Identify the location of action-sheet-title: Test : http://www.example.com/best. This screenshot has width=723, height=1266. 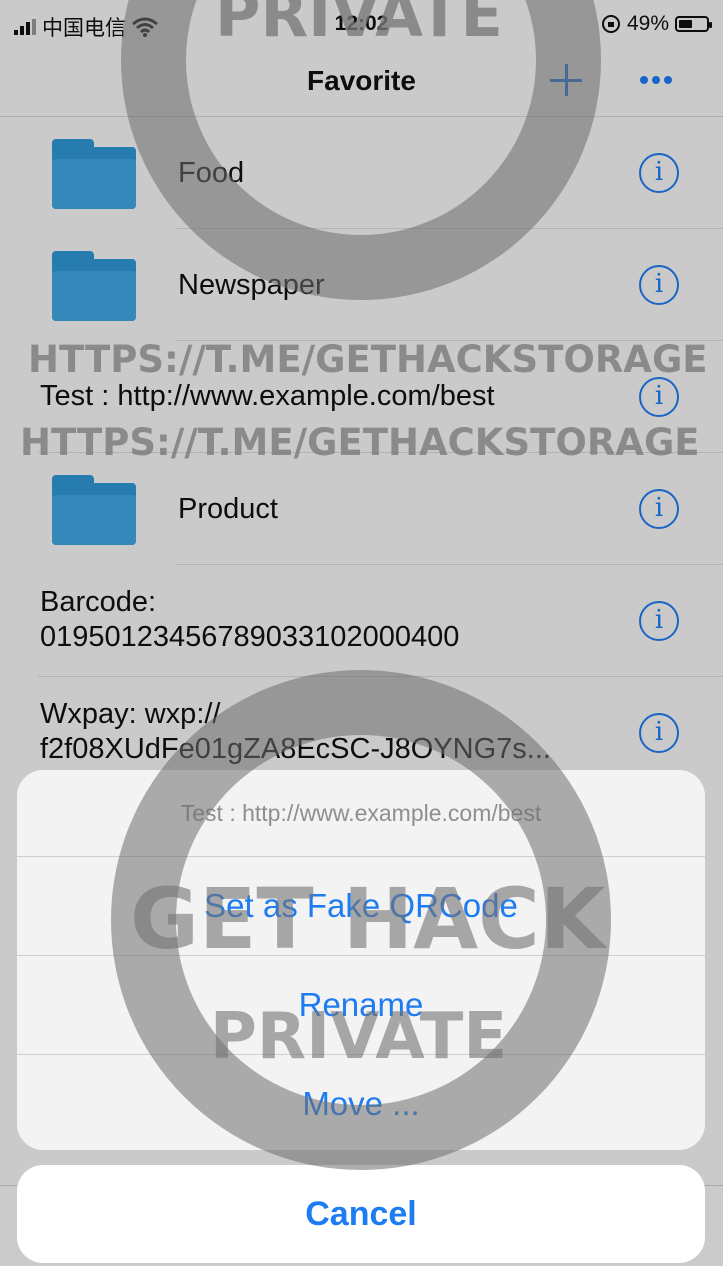
(361, 813).